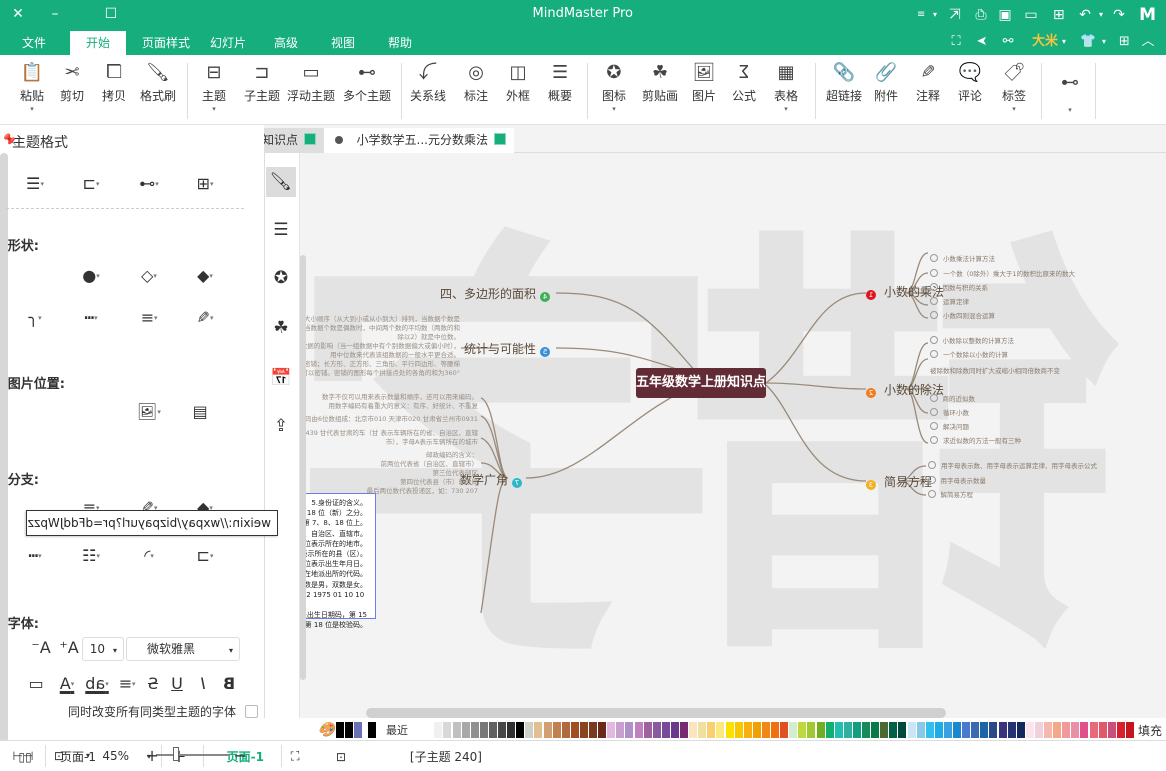  I want to click on underline-icon: U, so click(177, 684).